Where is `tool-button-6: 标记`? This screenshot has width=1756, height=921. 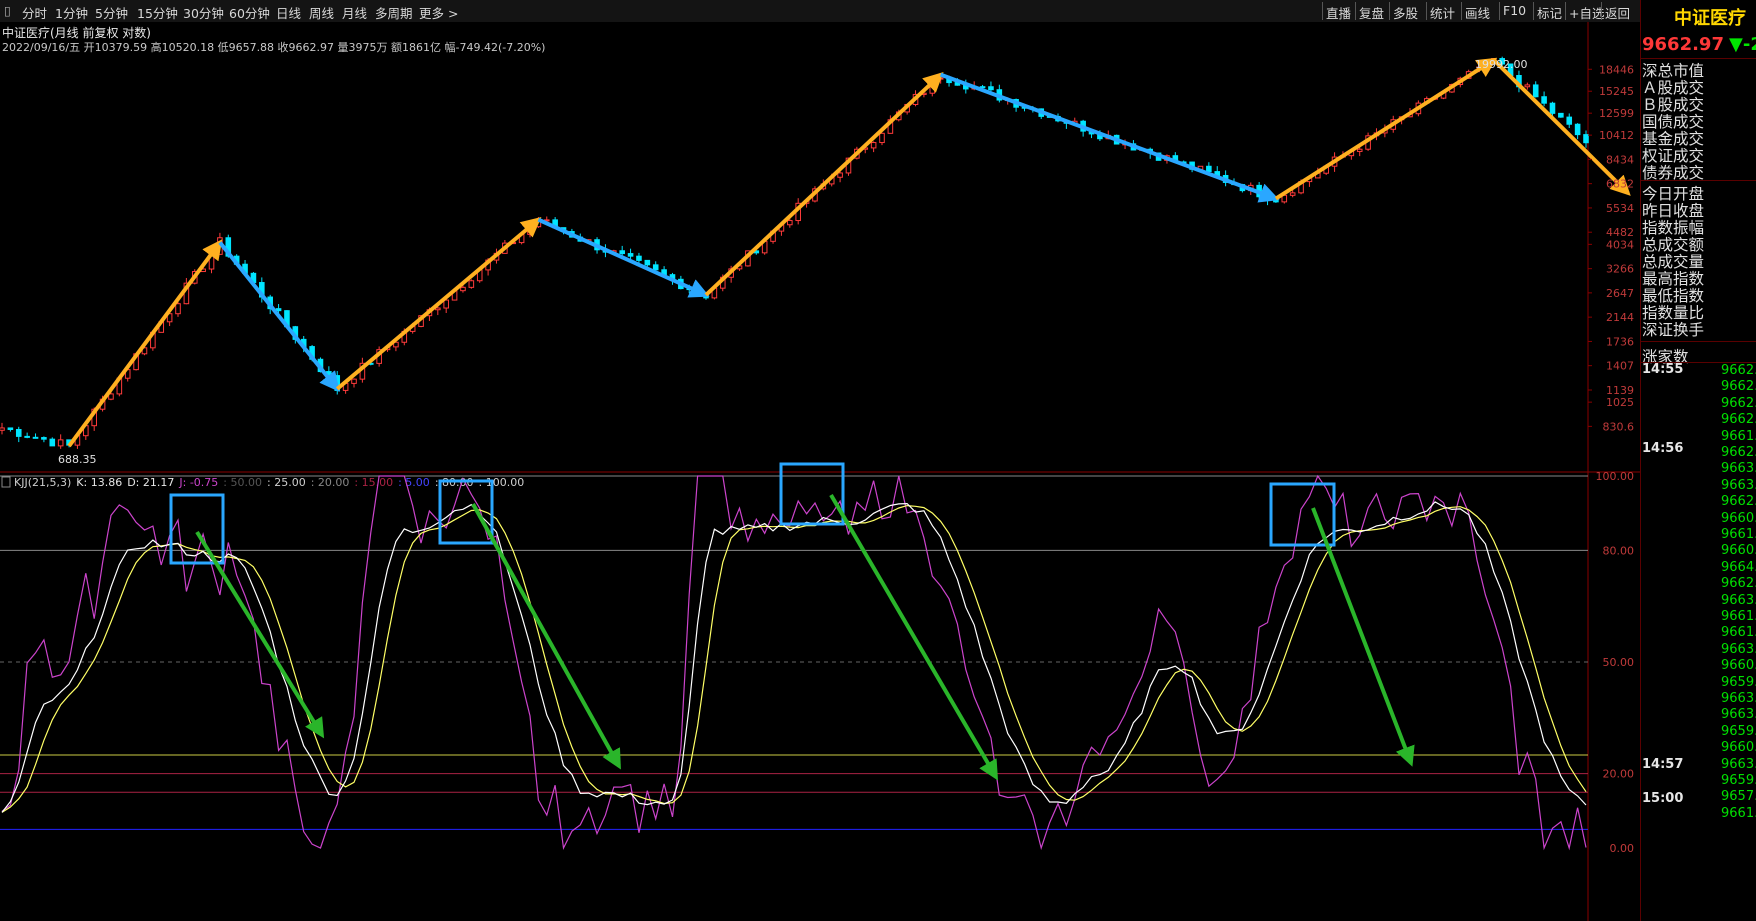
tool-button-6: 标记 is located at coordinates (1549, 12).